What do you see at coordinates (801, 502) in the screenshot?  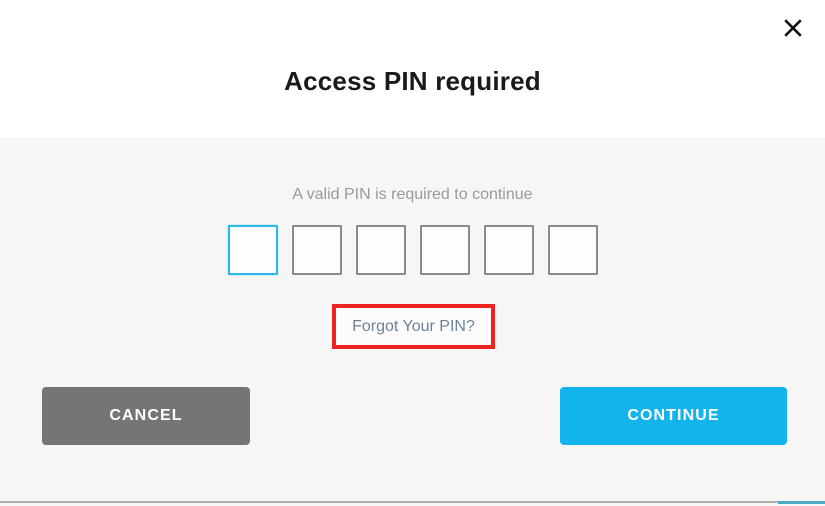 I see `page-accent-bar` at bounding box center [801, 502].